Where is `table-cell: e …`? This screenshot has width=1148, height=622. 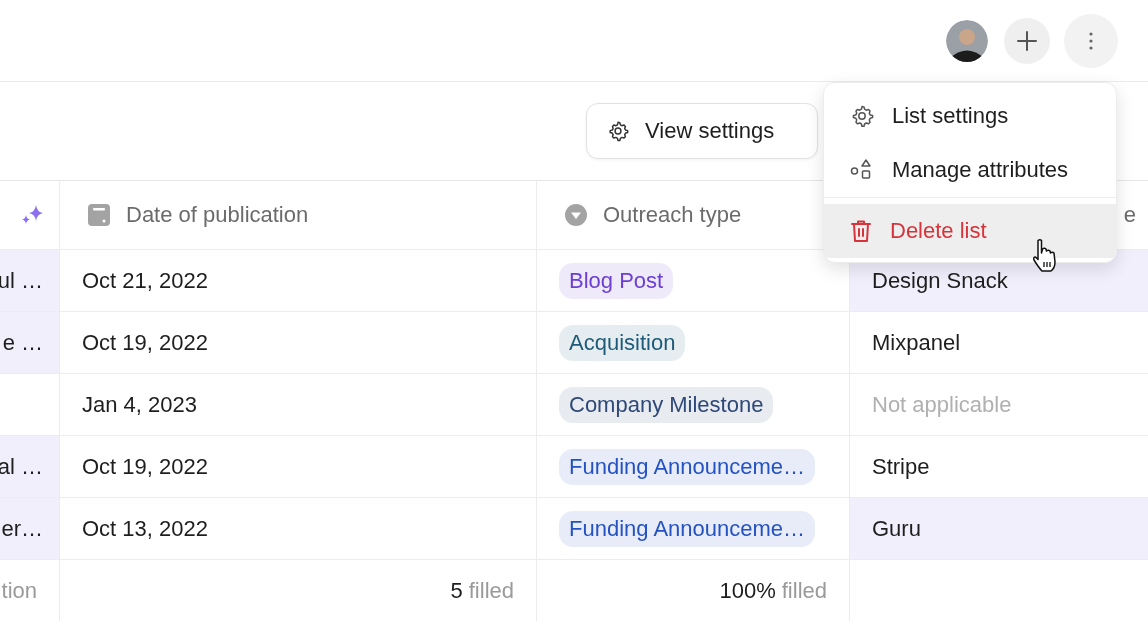 table-cell: e … is located at coordinates (30, 343).